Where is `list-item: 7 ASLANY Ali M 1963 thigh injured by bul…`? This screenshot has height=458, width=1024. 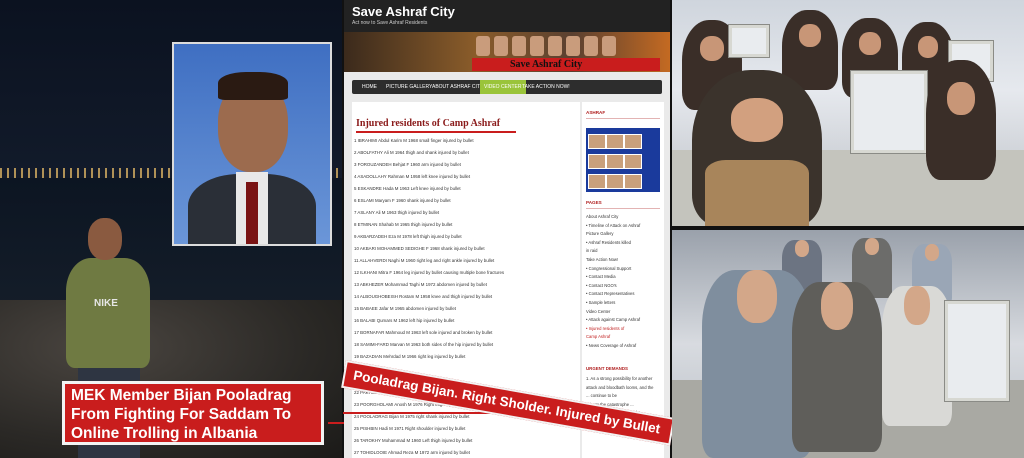 list-item: 7 ASLANY Ali M 1963 thigh injured by bul… is located at coordinates (397, 212).